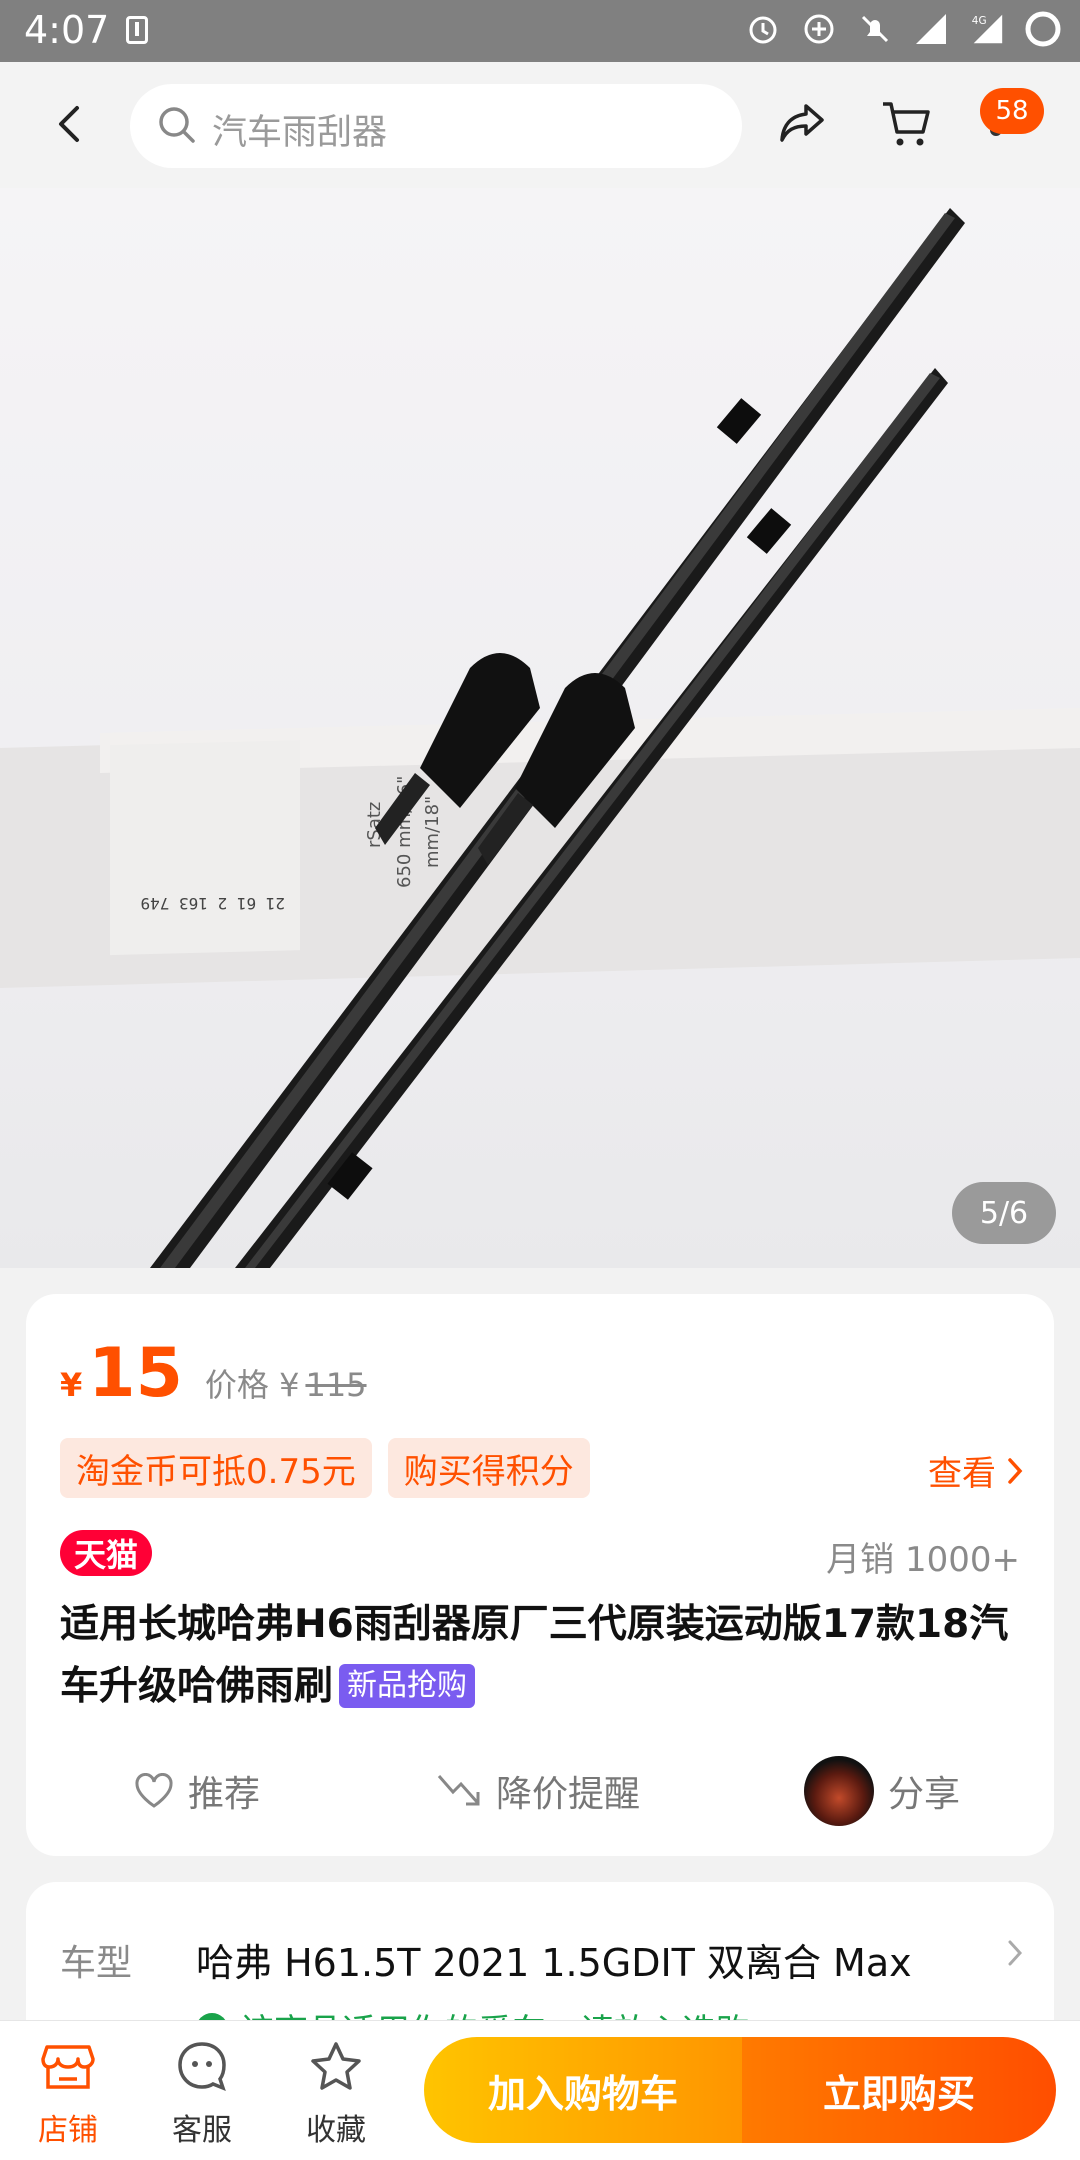 The height and width of the screenshot is (2160, 1080). Describe the element at coordinates (70, 124) in the screenshot. I see `back-icon` at that location.